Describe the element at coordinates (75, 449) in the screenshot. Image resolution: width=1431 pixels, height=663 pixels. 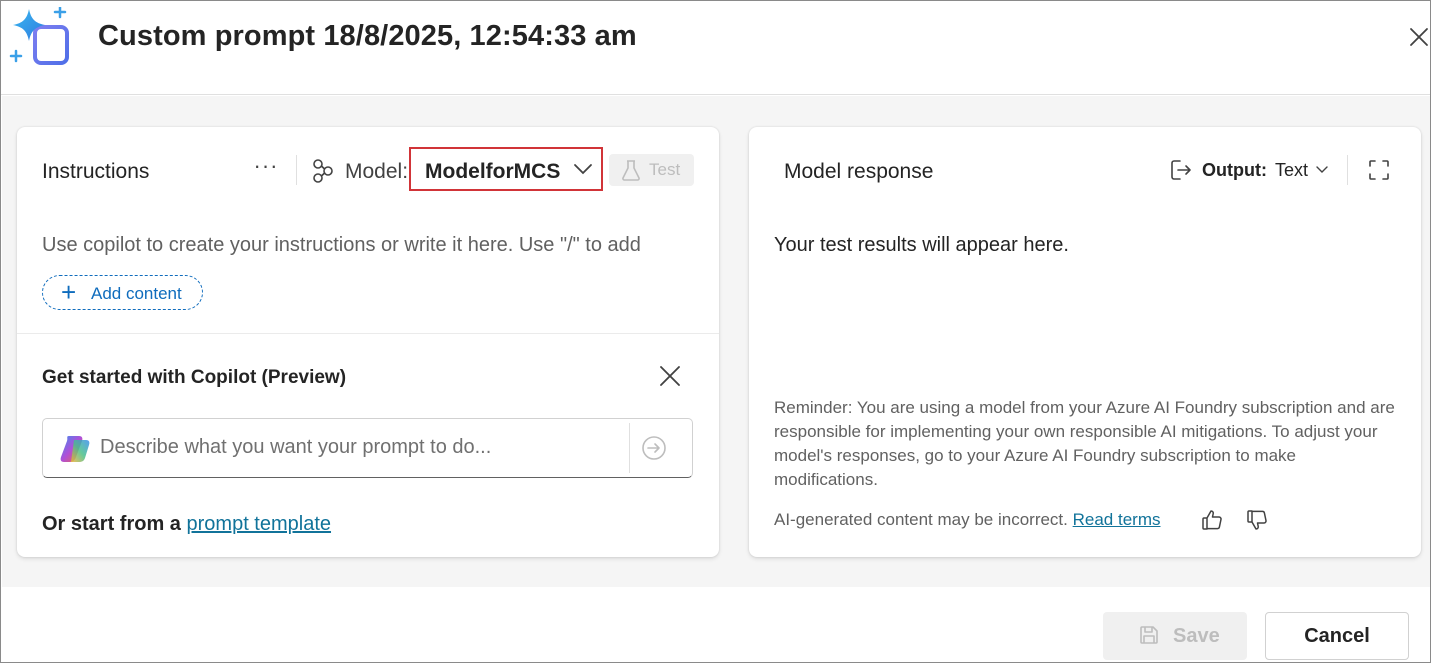
I see `copilot-logo-icon` at that location.